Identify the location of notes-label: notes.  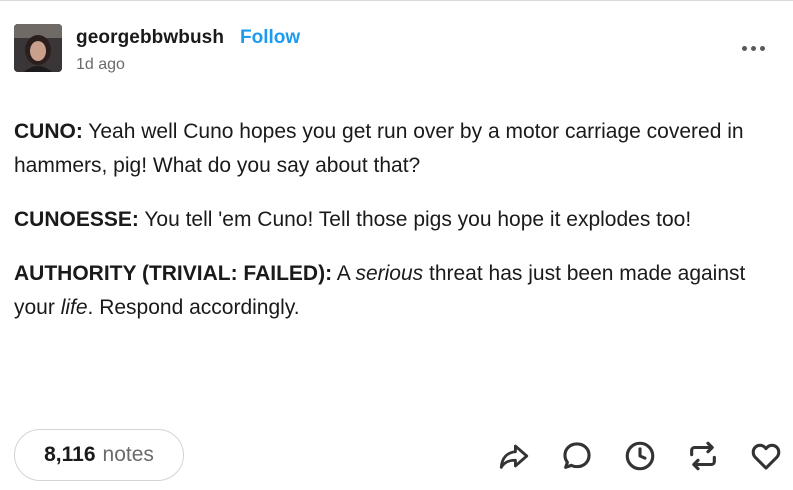
(128, 454).